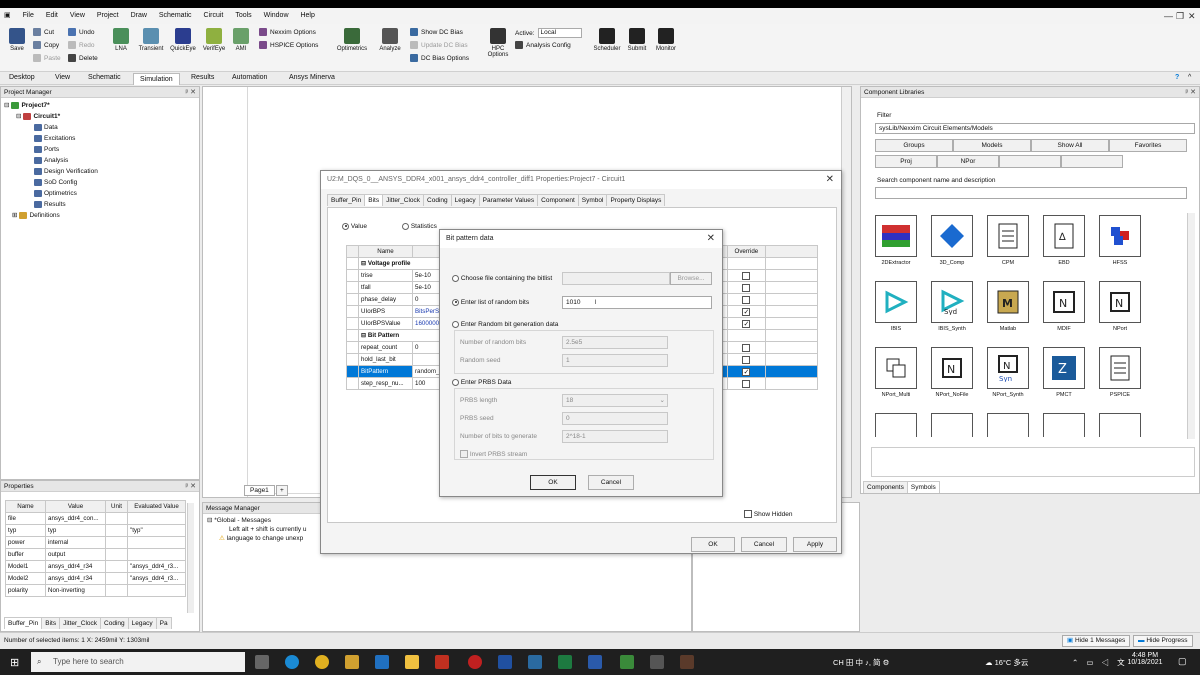  Describe the element at coordinates (345, 226) in the screenshot. I see `value-radio` at that location.